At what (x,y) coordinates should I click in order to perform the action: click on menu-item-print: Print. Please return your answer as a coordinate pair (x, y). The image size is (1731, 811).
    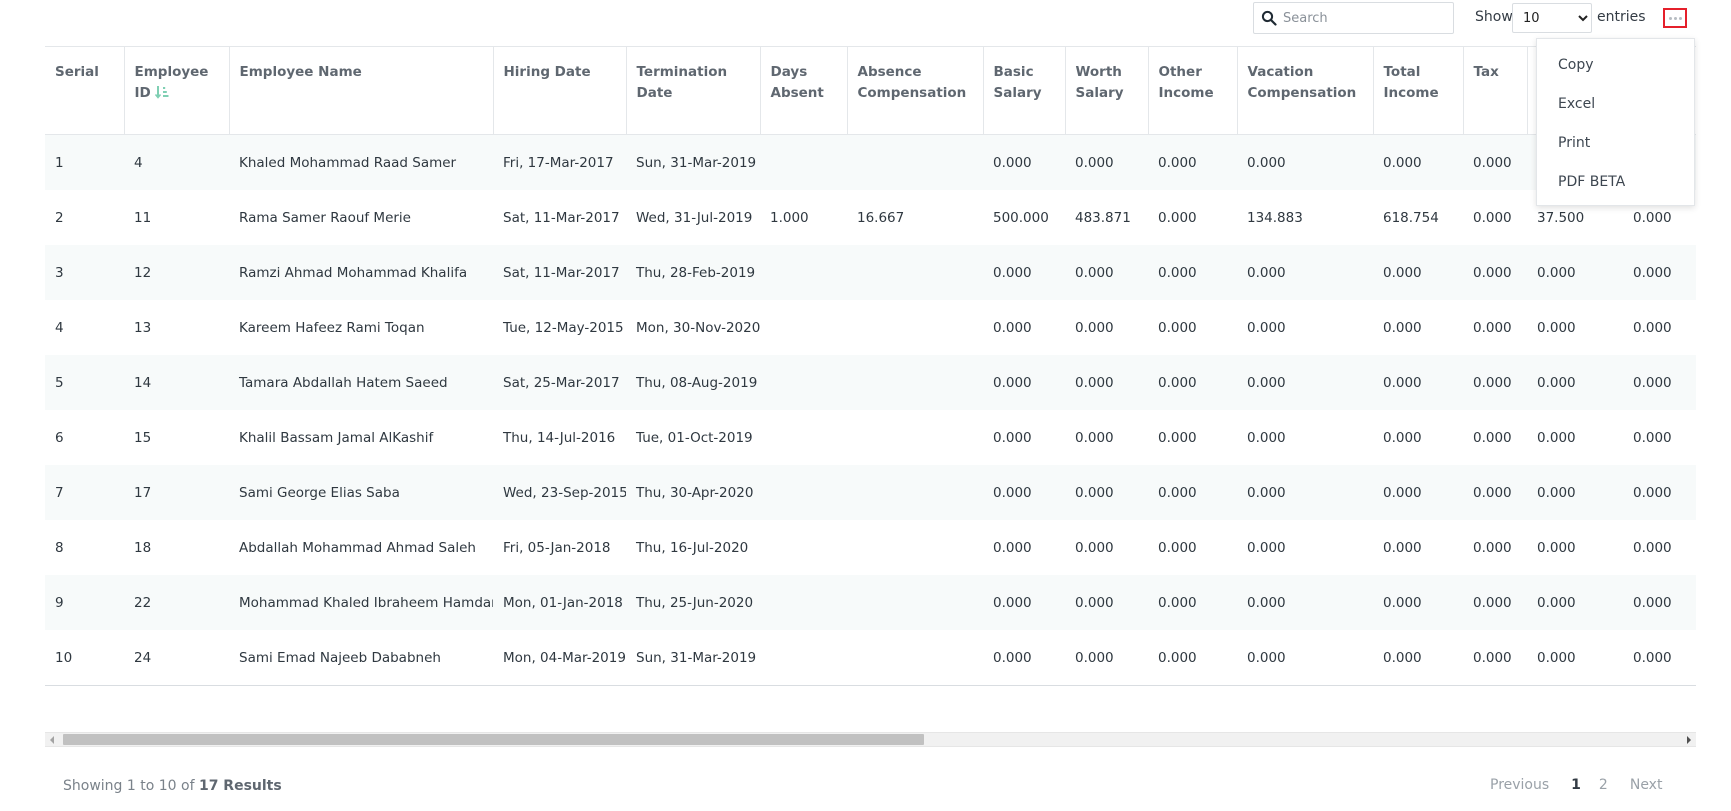
    Looking at the image, I should click on (1615, 143).